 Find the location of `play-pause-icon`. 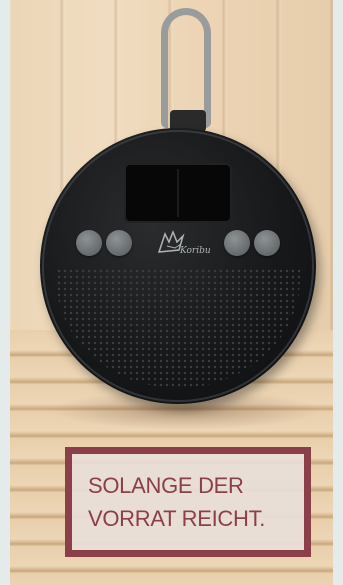

play-pause-icon is located at coordinates (89, 243).